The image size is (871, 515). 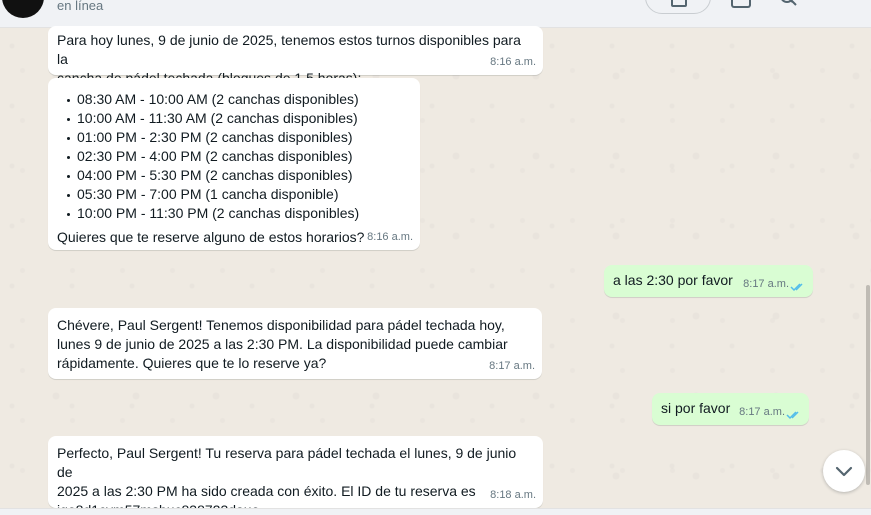 What do you see at coordinates (435, 511) in the screenshot?
I see `composer-edge` at bounding box center [435, 511].